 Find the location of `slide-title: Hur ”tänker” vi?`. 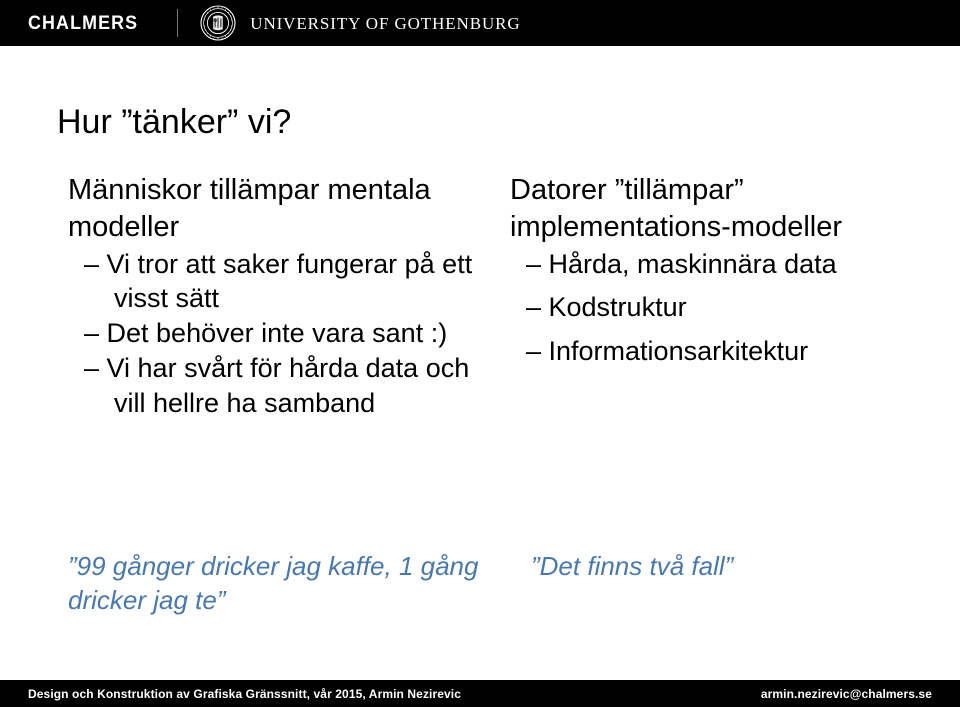

slide-title: Hur ”tänker” vi? is located at coordinates (174, 122).